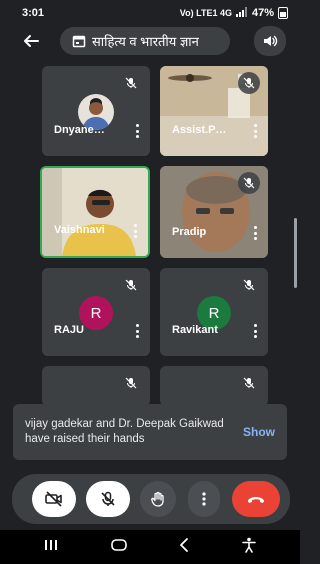 This screenshot has height=564, width=320. I want to click on scrollbar, so click(295, 253).